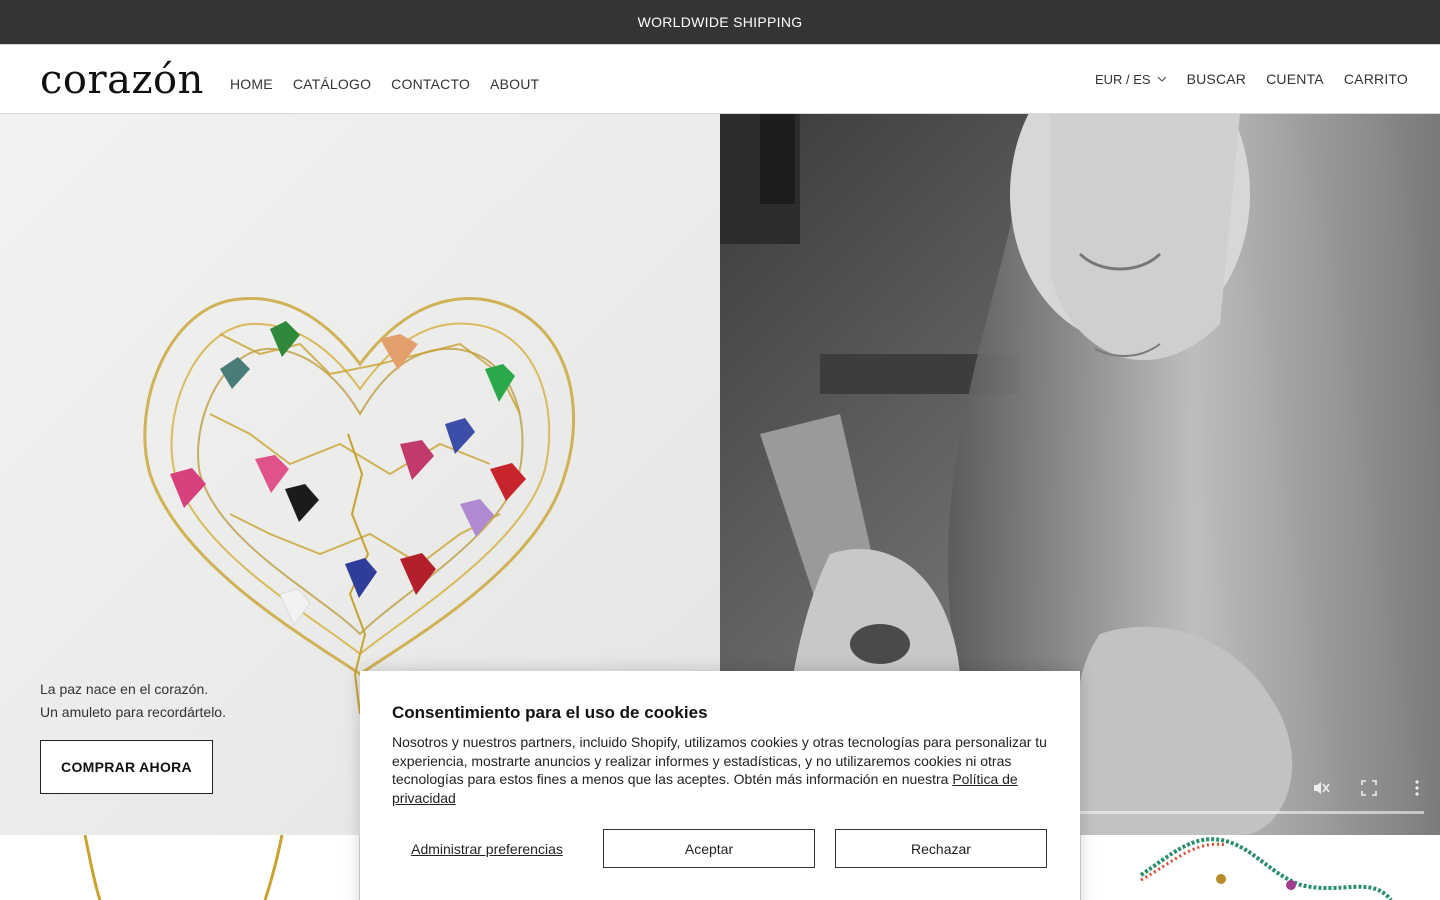 The image size is (1440, 900). What do you see at coordinates (1252, 812) in the screenshot?
I see `video-progress-bar` at bounding box center [1252, 812].